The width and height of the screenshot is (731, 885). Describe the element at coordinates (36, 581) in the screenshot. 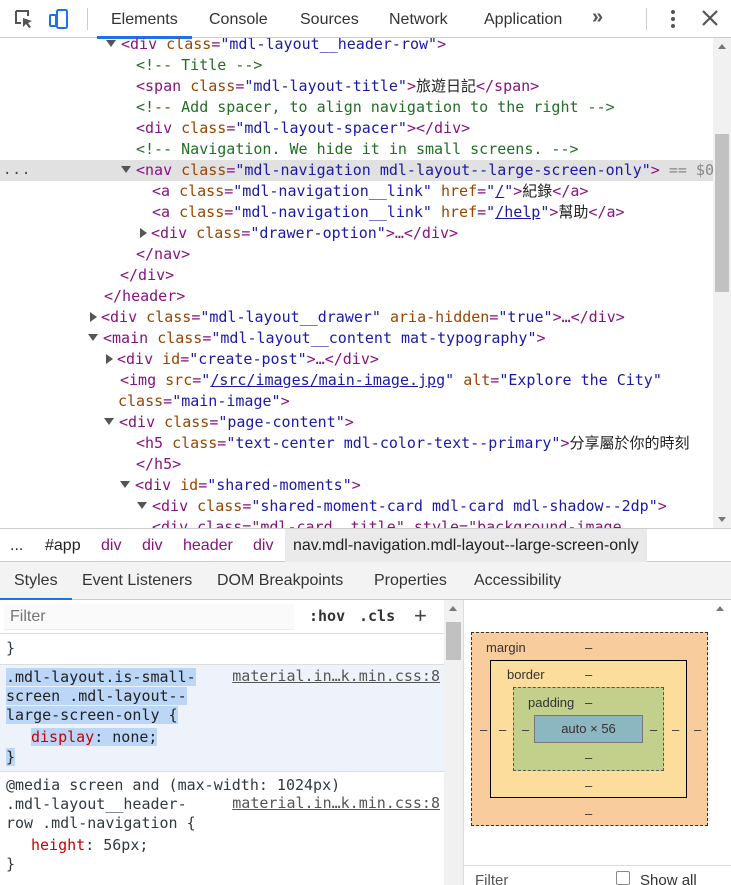

I see `tab-styles: Styles` at that location.